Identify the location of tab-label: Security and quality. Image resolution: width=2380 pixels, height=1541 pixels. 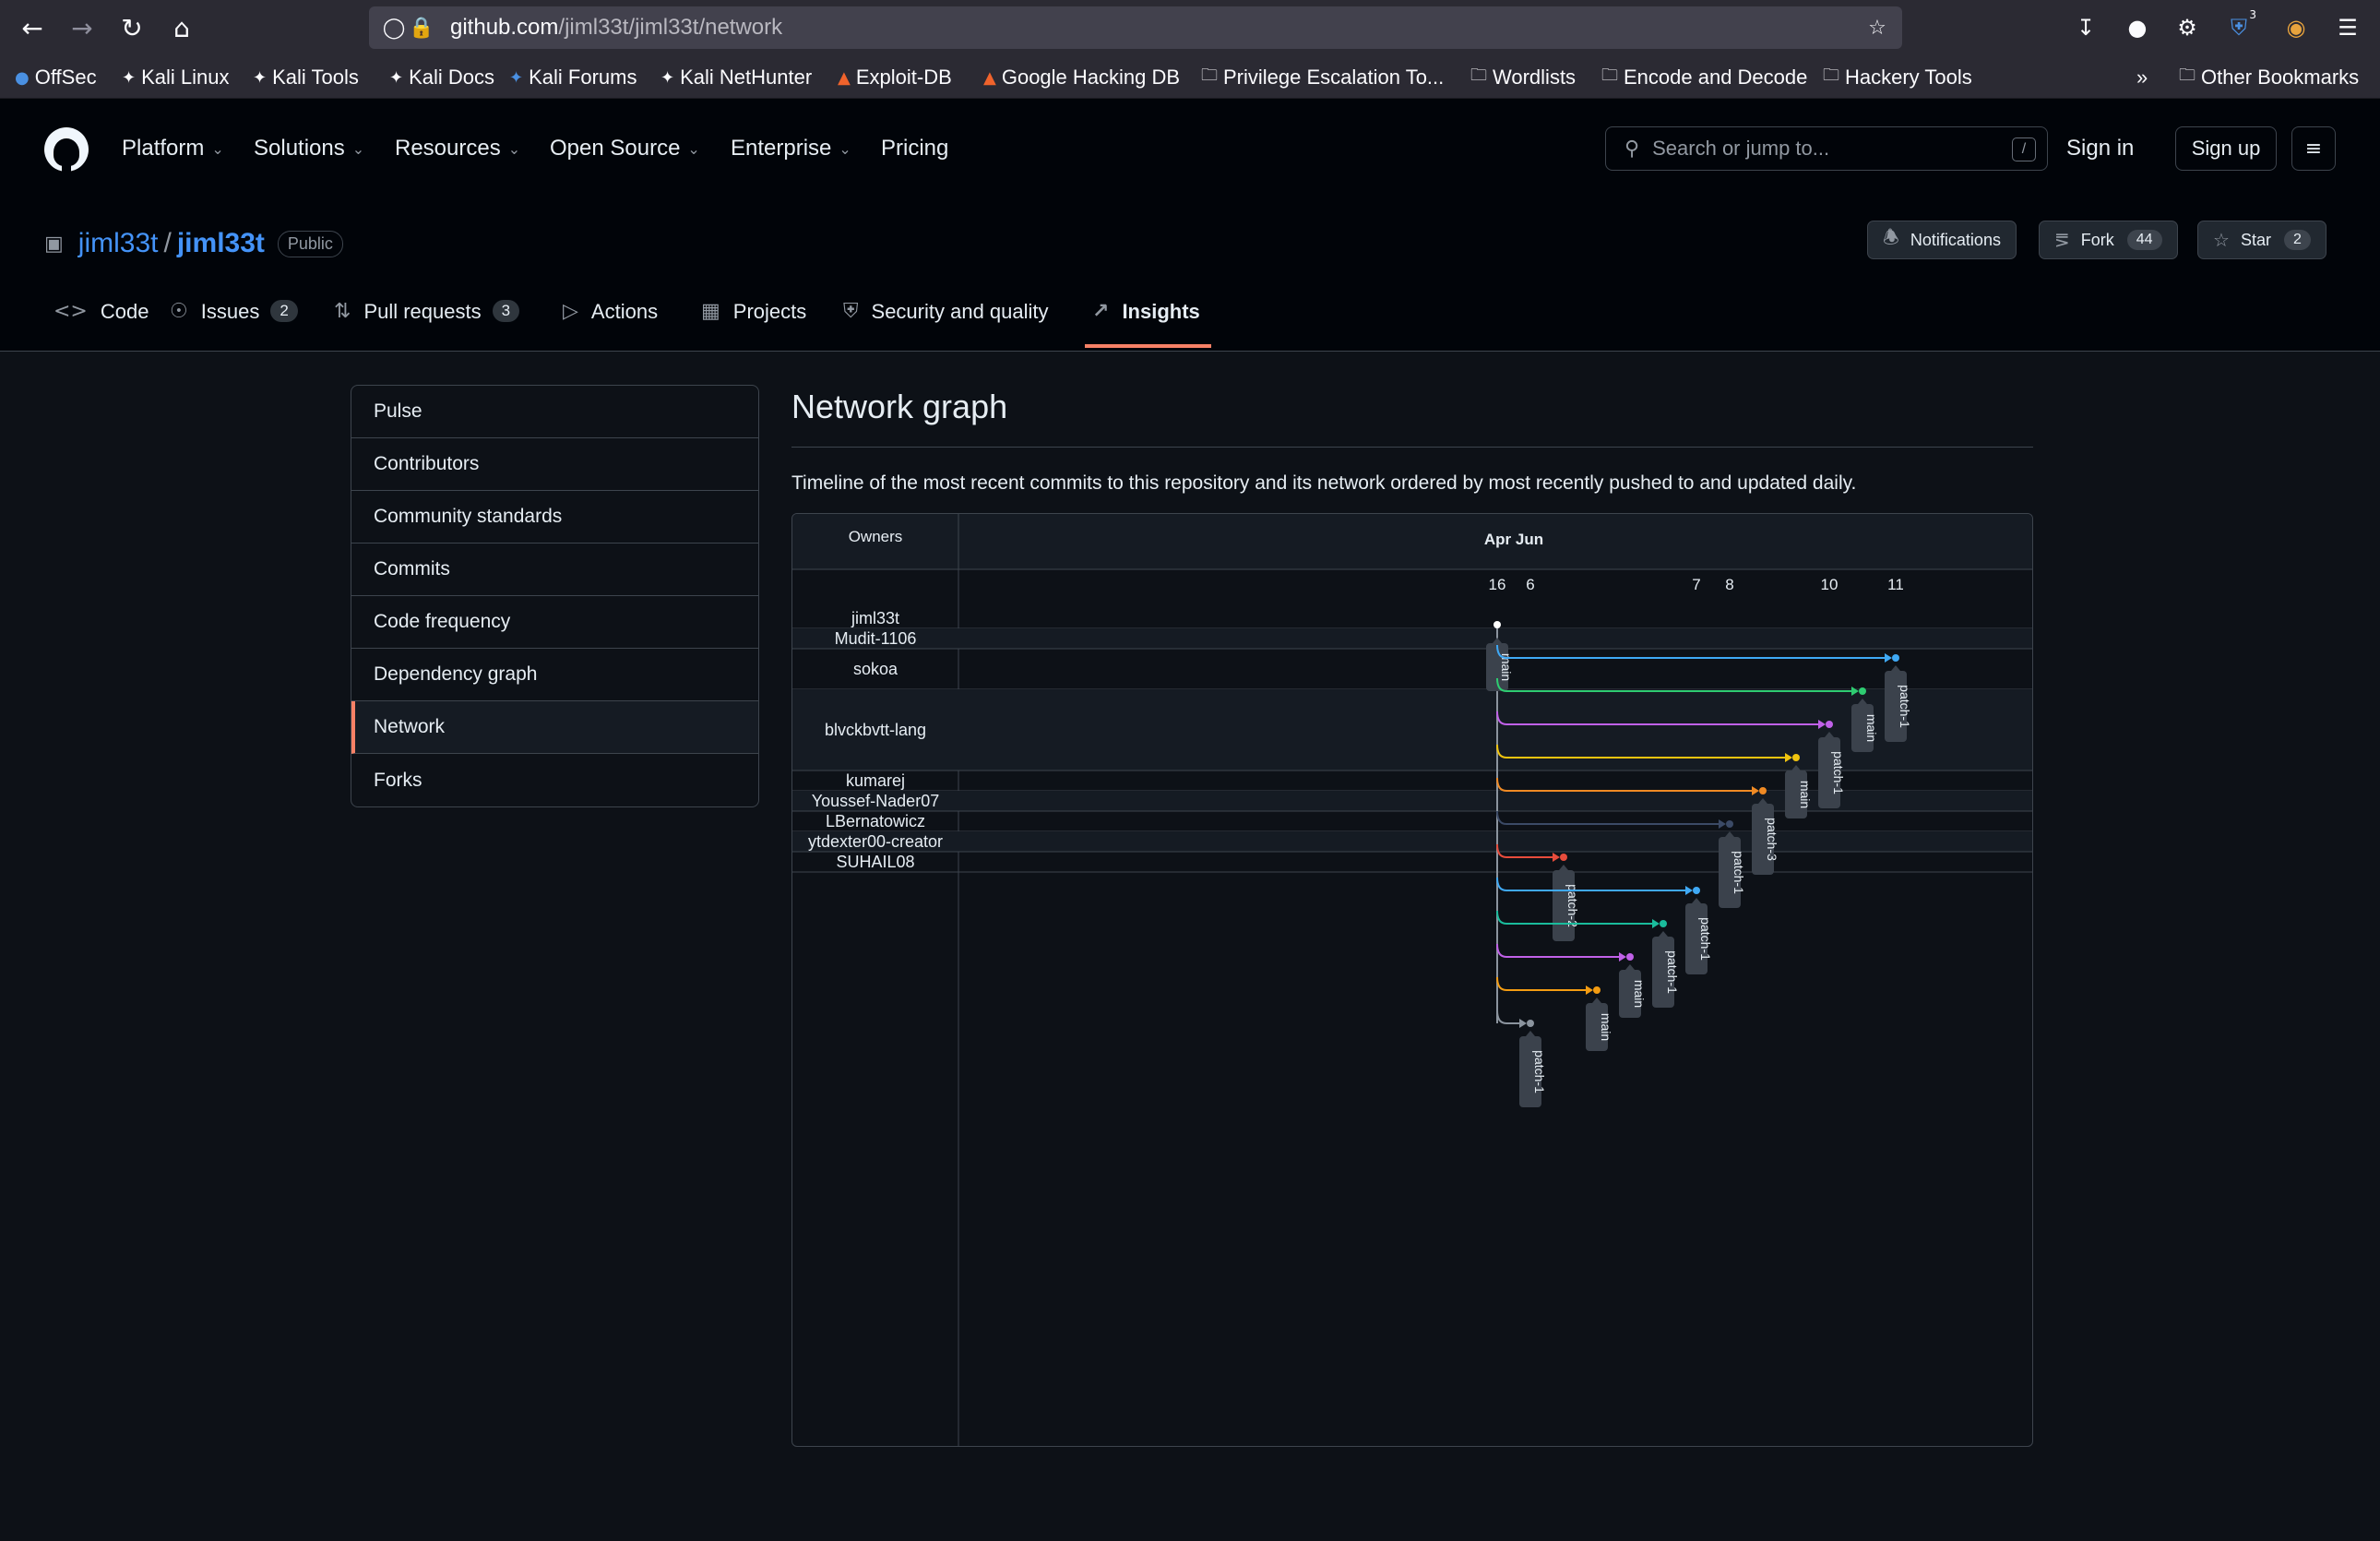
(960, 311).